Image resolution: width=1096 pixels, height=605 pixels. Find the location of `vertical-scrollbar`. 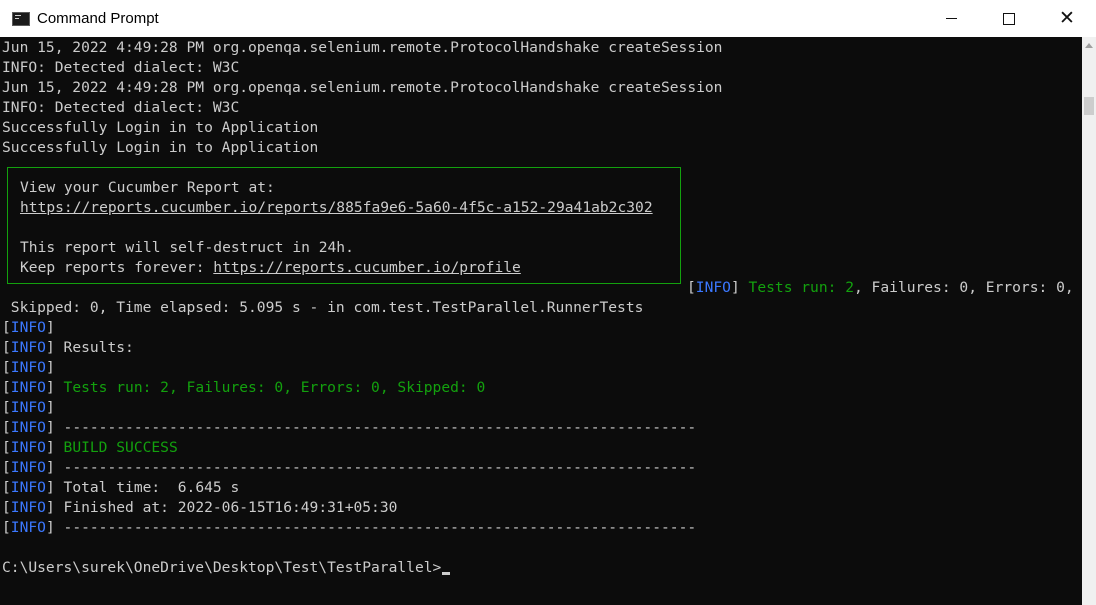

vertical-scrollbar is located at coordinates (1089, 321).